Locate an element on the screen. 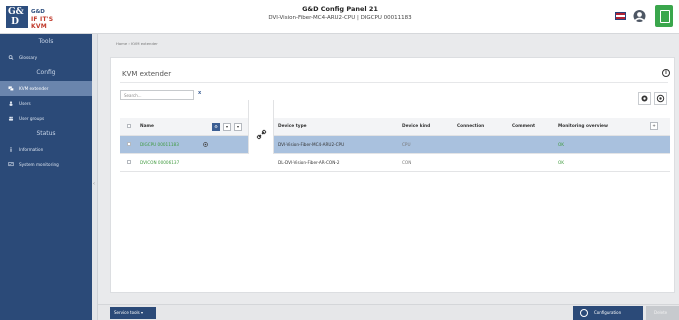 This screenshot has height=320, width=679. device-kind-cell: CPU is located at coordinates (406, 144).